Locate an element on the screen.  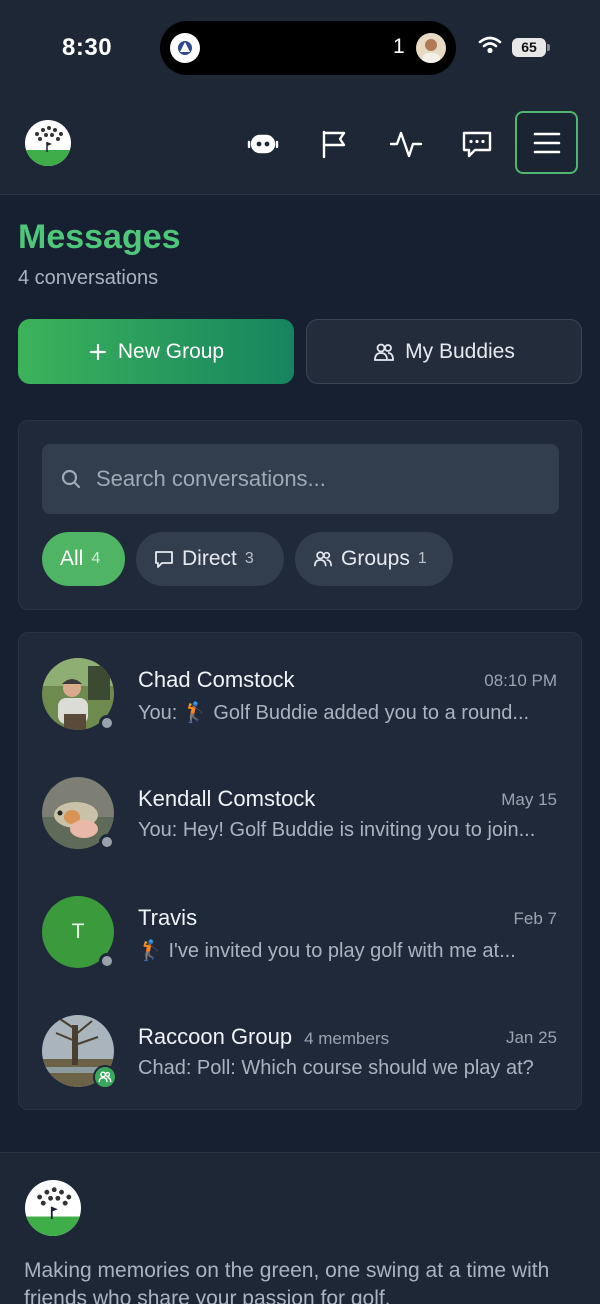
conversation-time: 08:10 PM is located at coordinates (520, 680).